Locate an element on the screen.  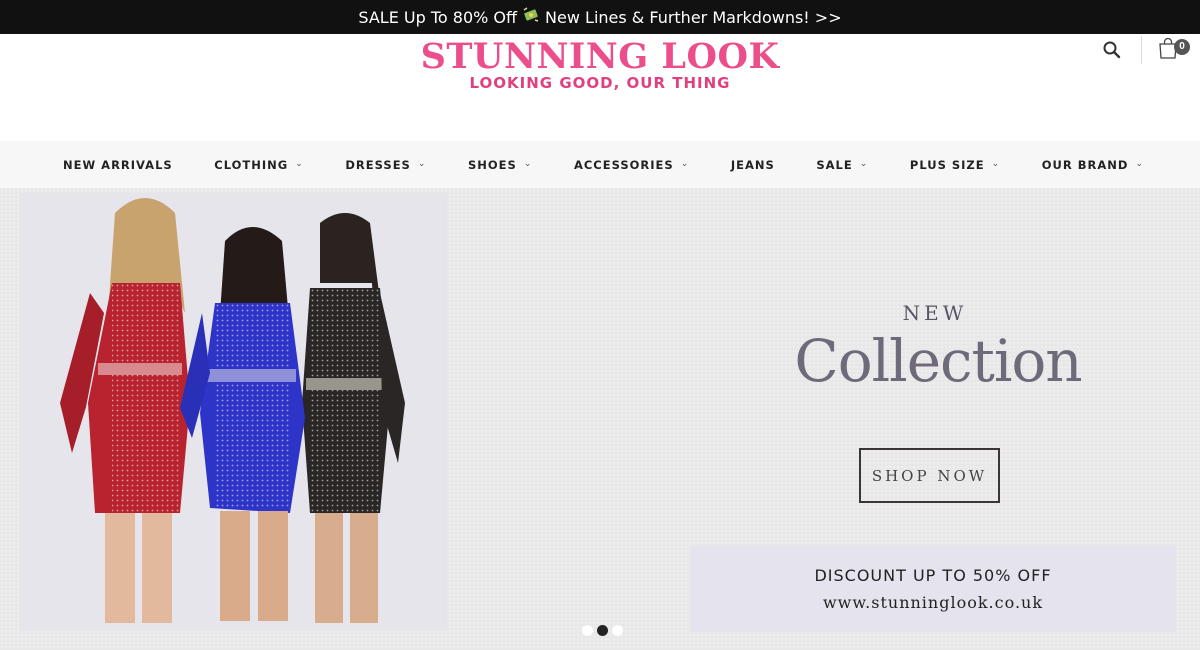
nav-item-our-brand: OUR BRAND ⌄ is located at coordinates (1093, 165).